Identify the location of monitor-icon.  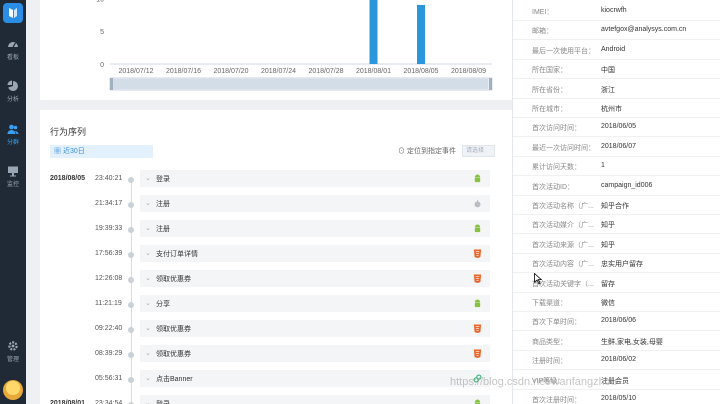
(13, 171).